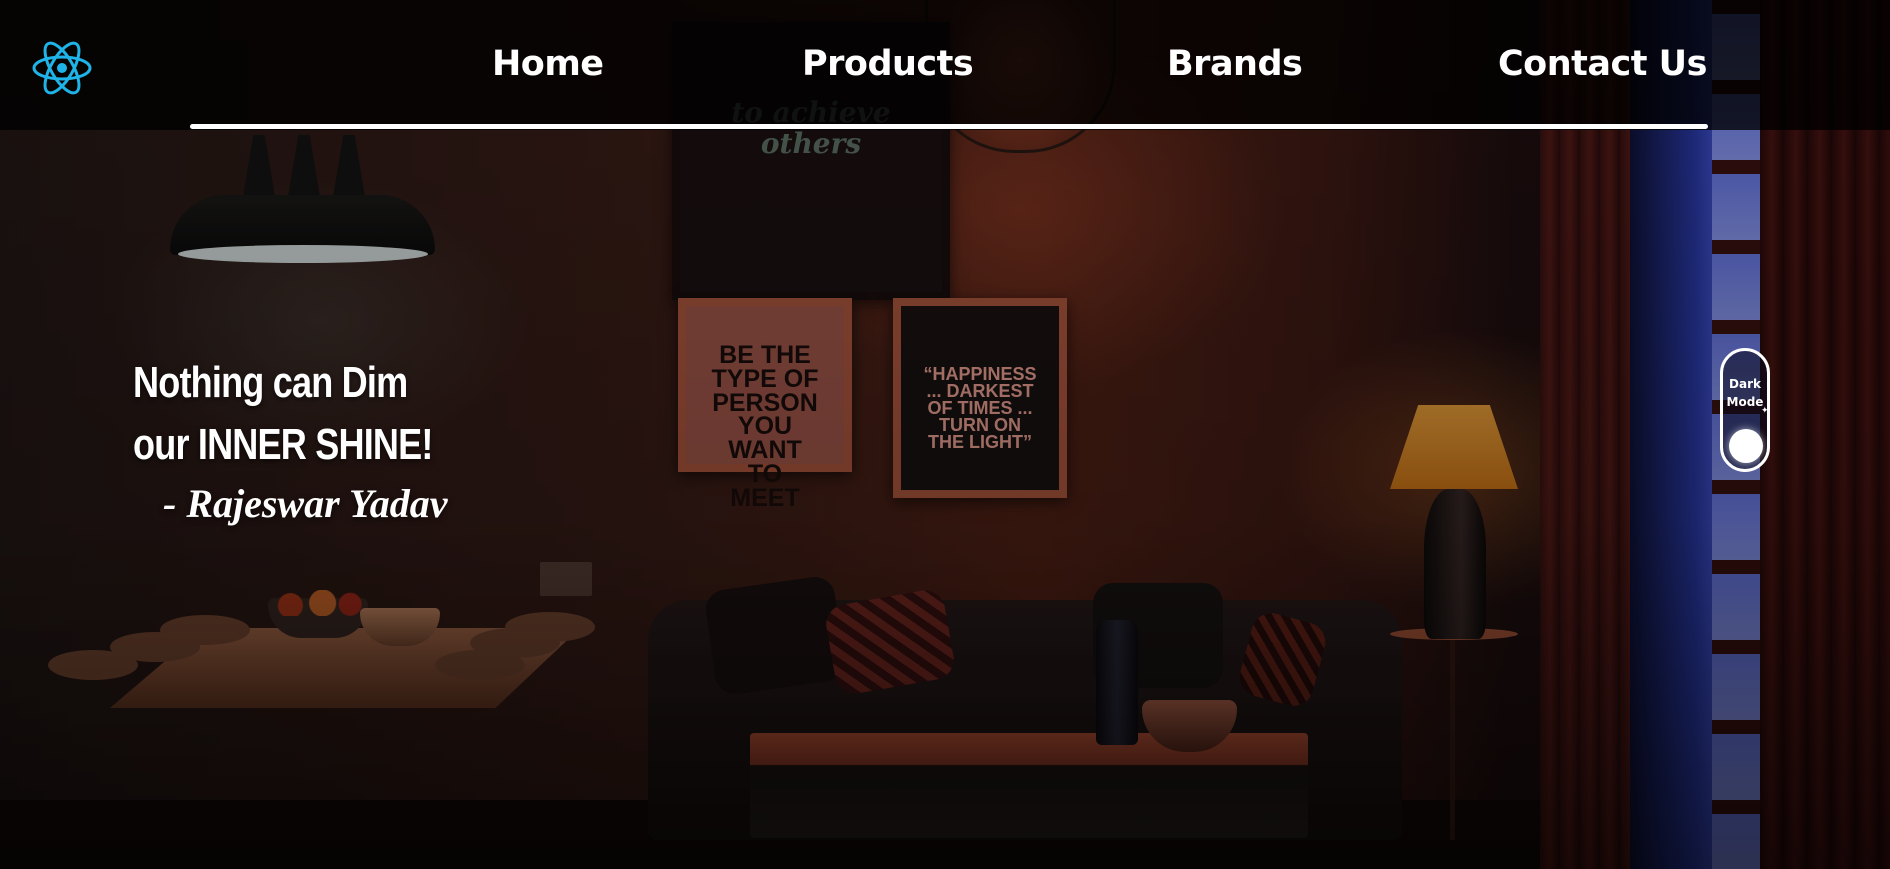 The width and height of the screenshot is (1890, 869). Describe the element at coordinates (270, 382) in the screenshot. I see `quote-line-1: Nothing can Dim` at that location.